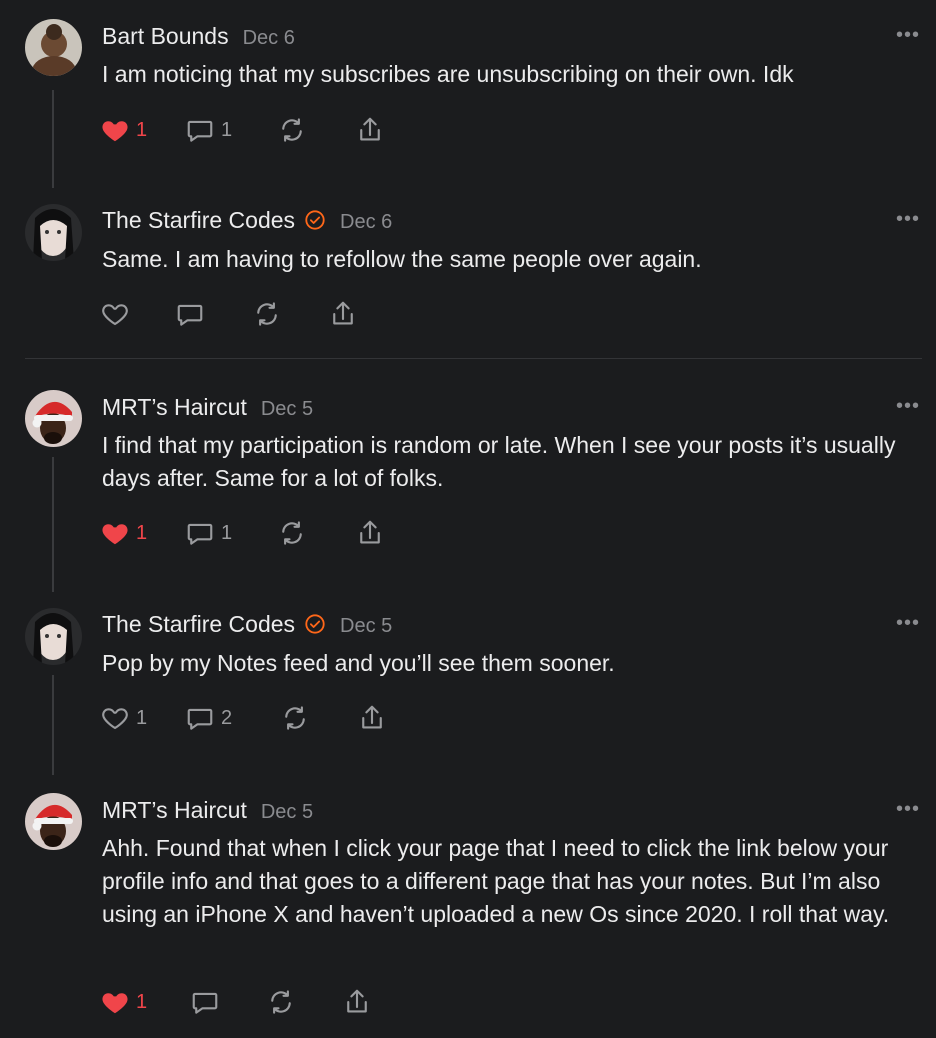 Image resolution: width=936 pixels, height=1038 pixels. I want to click on author-name: The Starfire Codes Dec 6, so click(247, 220).